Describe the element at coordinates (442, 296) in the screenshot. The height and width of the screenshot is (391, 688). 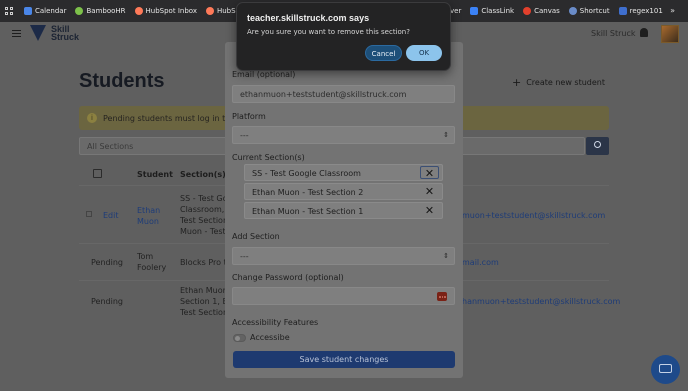
I see `password-manager-icon` at that location.